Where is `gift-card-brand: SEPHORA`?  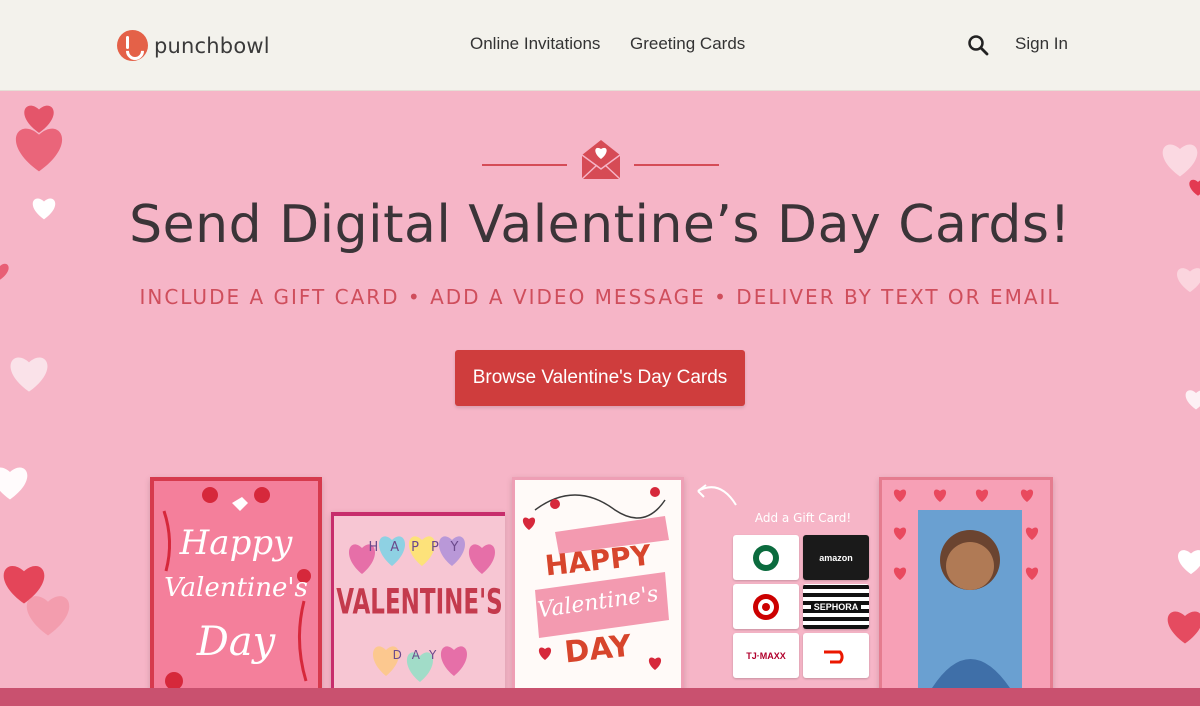
gift-card-brand: SEPHORA is located at coordinates (836, 606).